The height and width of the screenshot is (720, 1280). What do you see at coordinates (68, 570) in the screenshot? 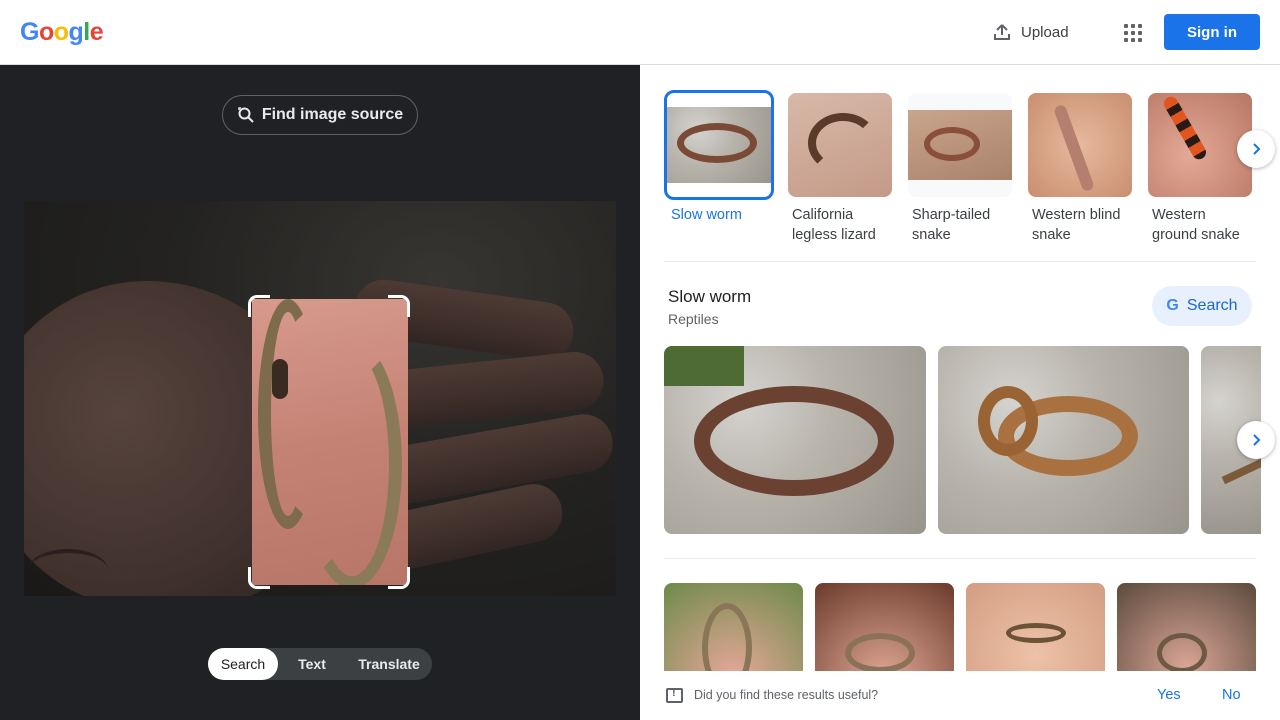
I see `watermark` at bounding box center [68, 570].